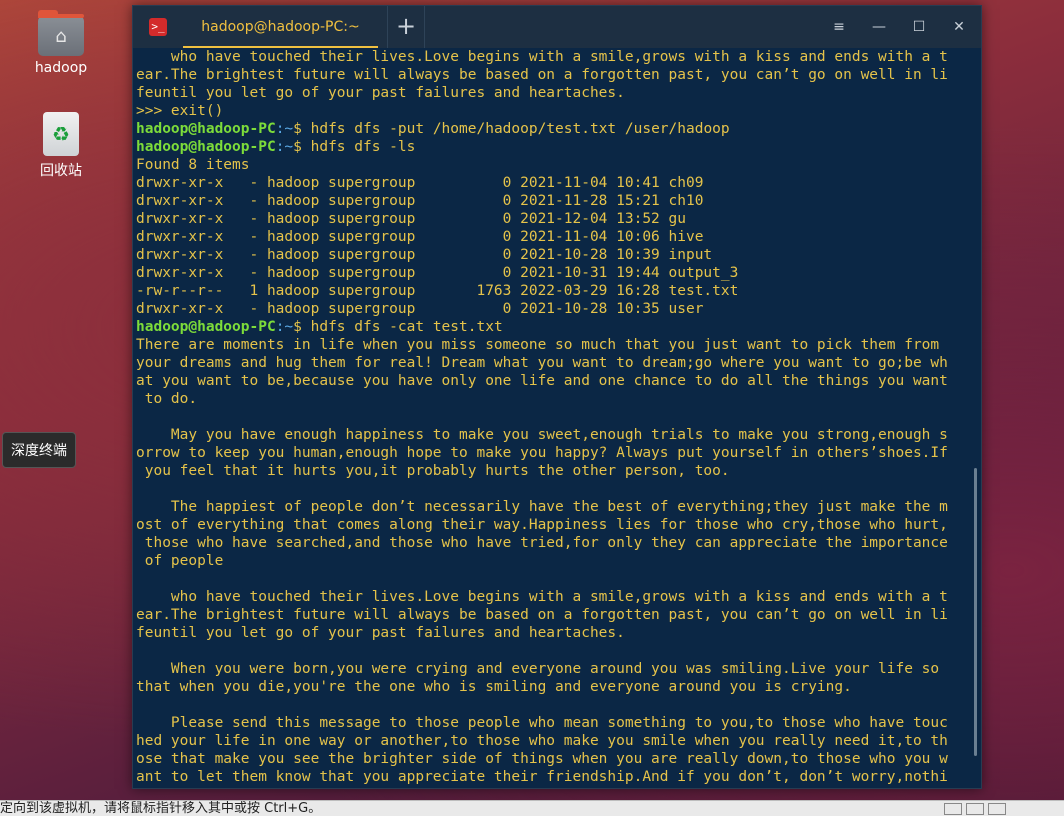 The width and height of the screenshot is (1064, 816). What do you see at coordinates (959, 27) in the screenshot?
I see `close-button: ✕` at bounding box center [959, 27].